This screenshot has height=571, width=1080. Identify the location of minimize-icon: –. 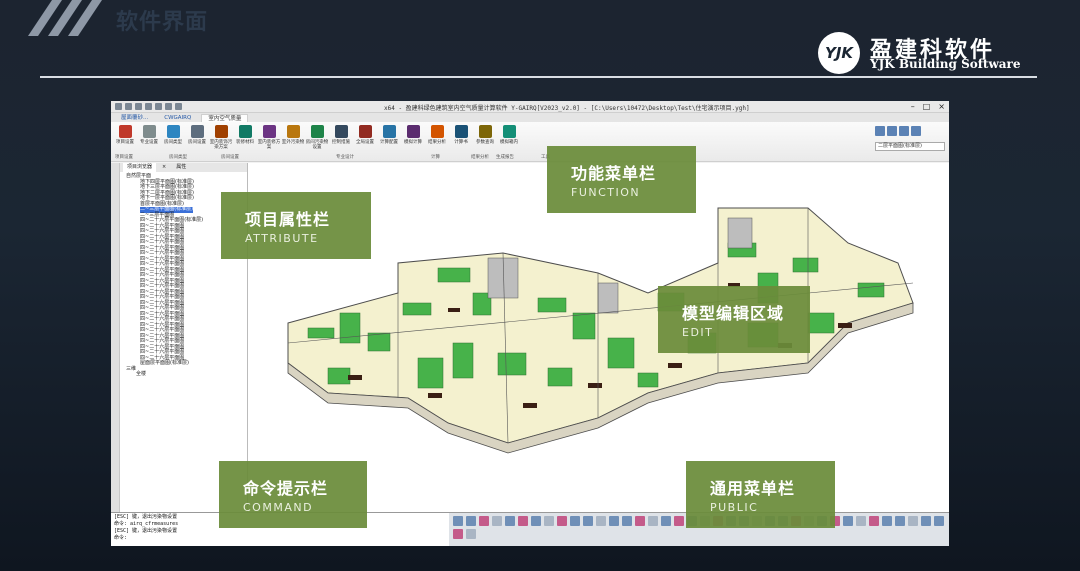
(913, 106).